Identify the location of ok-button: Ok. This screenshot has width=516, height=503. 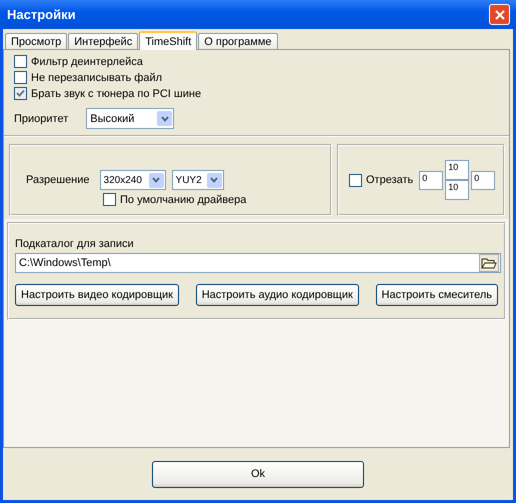
(258, 474).